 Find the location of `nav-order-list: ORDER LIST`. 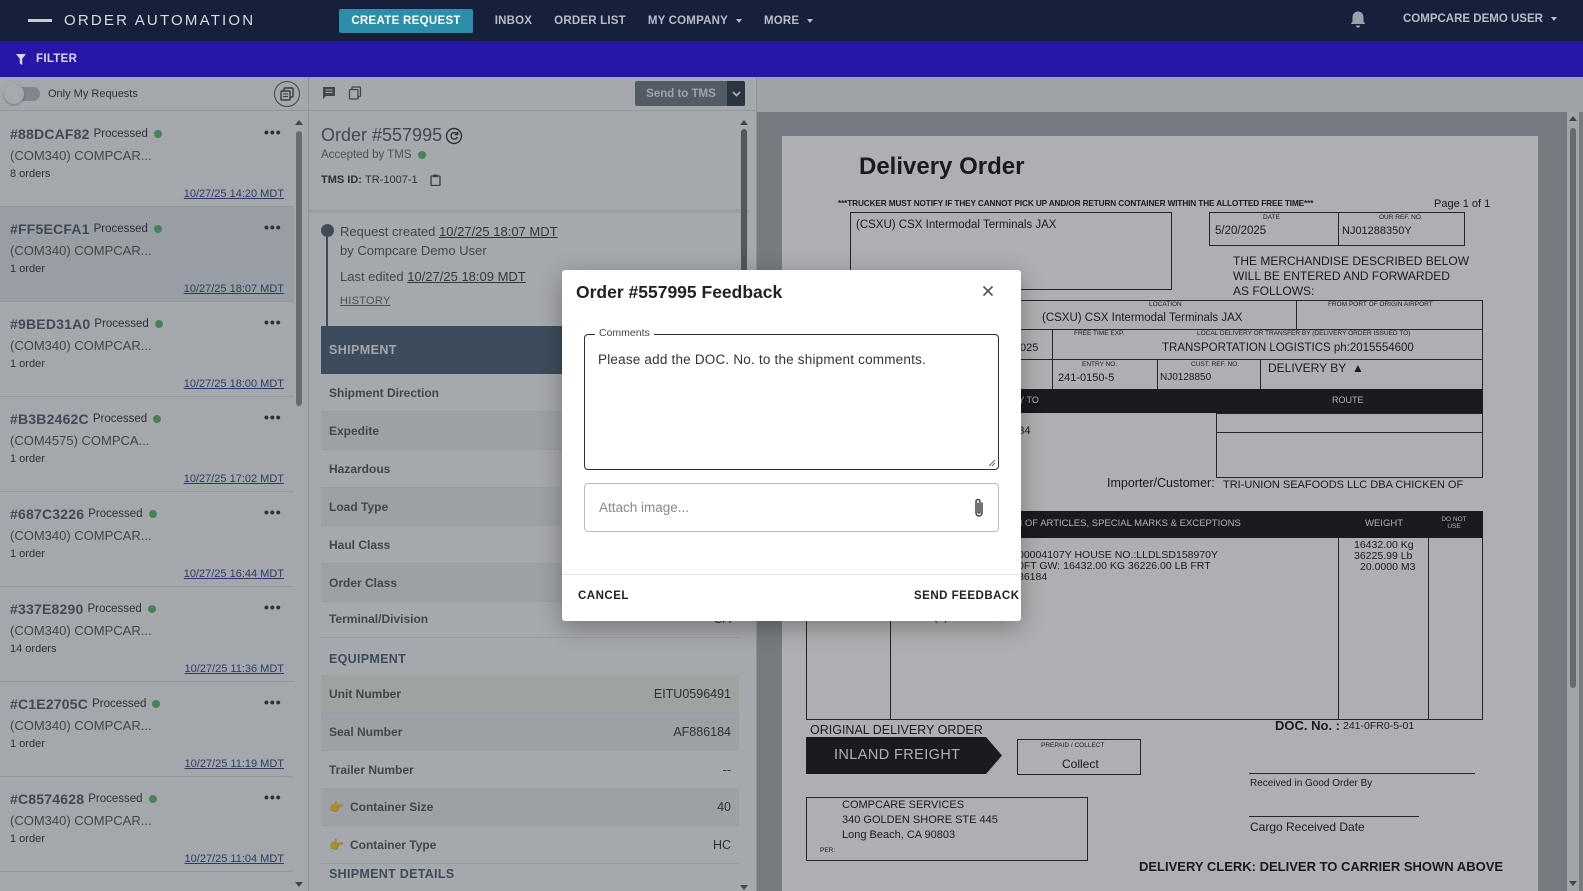

nav-order-list: ORDER LIST is located at coordinates (590, 21).